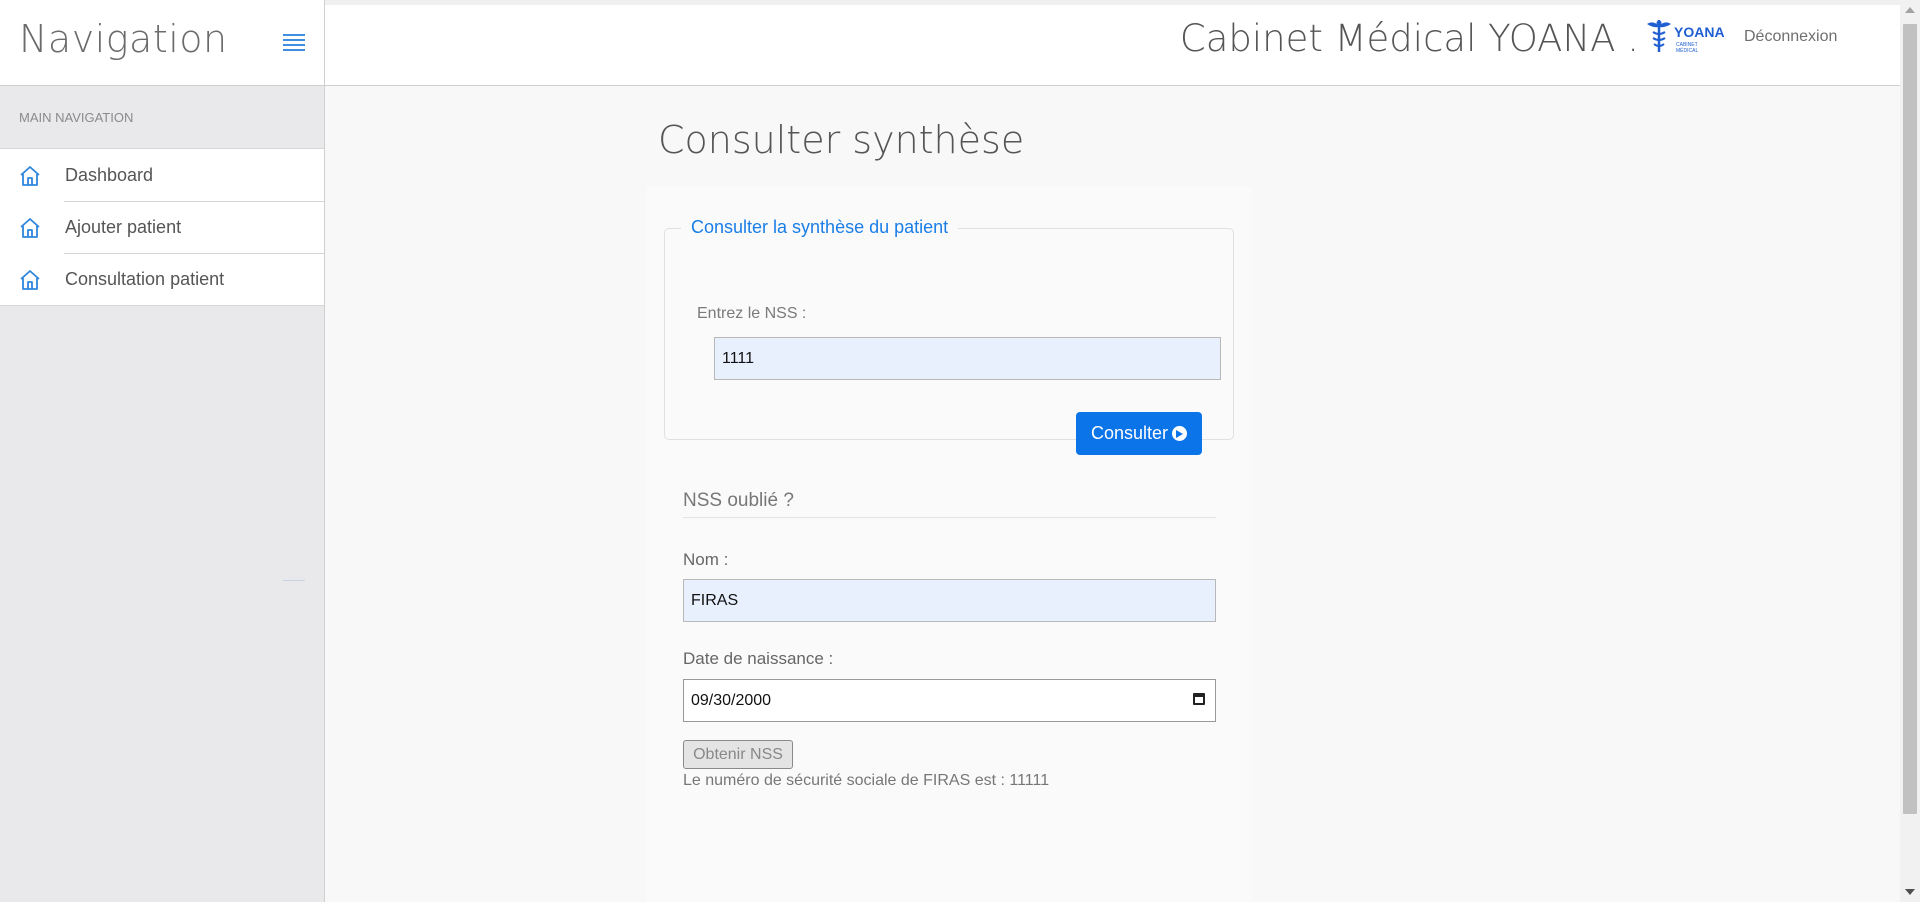  Describe the element at coordinates (949, 600) in the screenshot. I see `nom-input: FIRAS` at that location.